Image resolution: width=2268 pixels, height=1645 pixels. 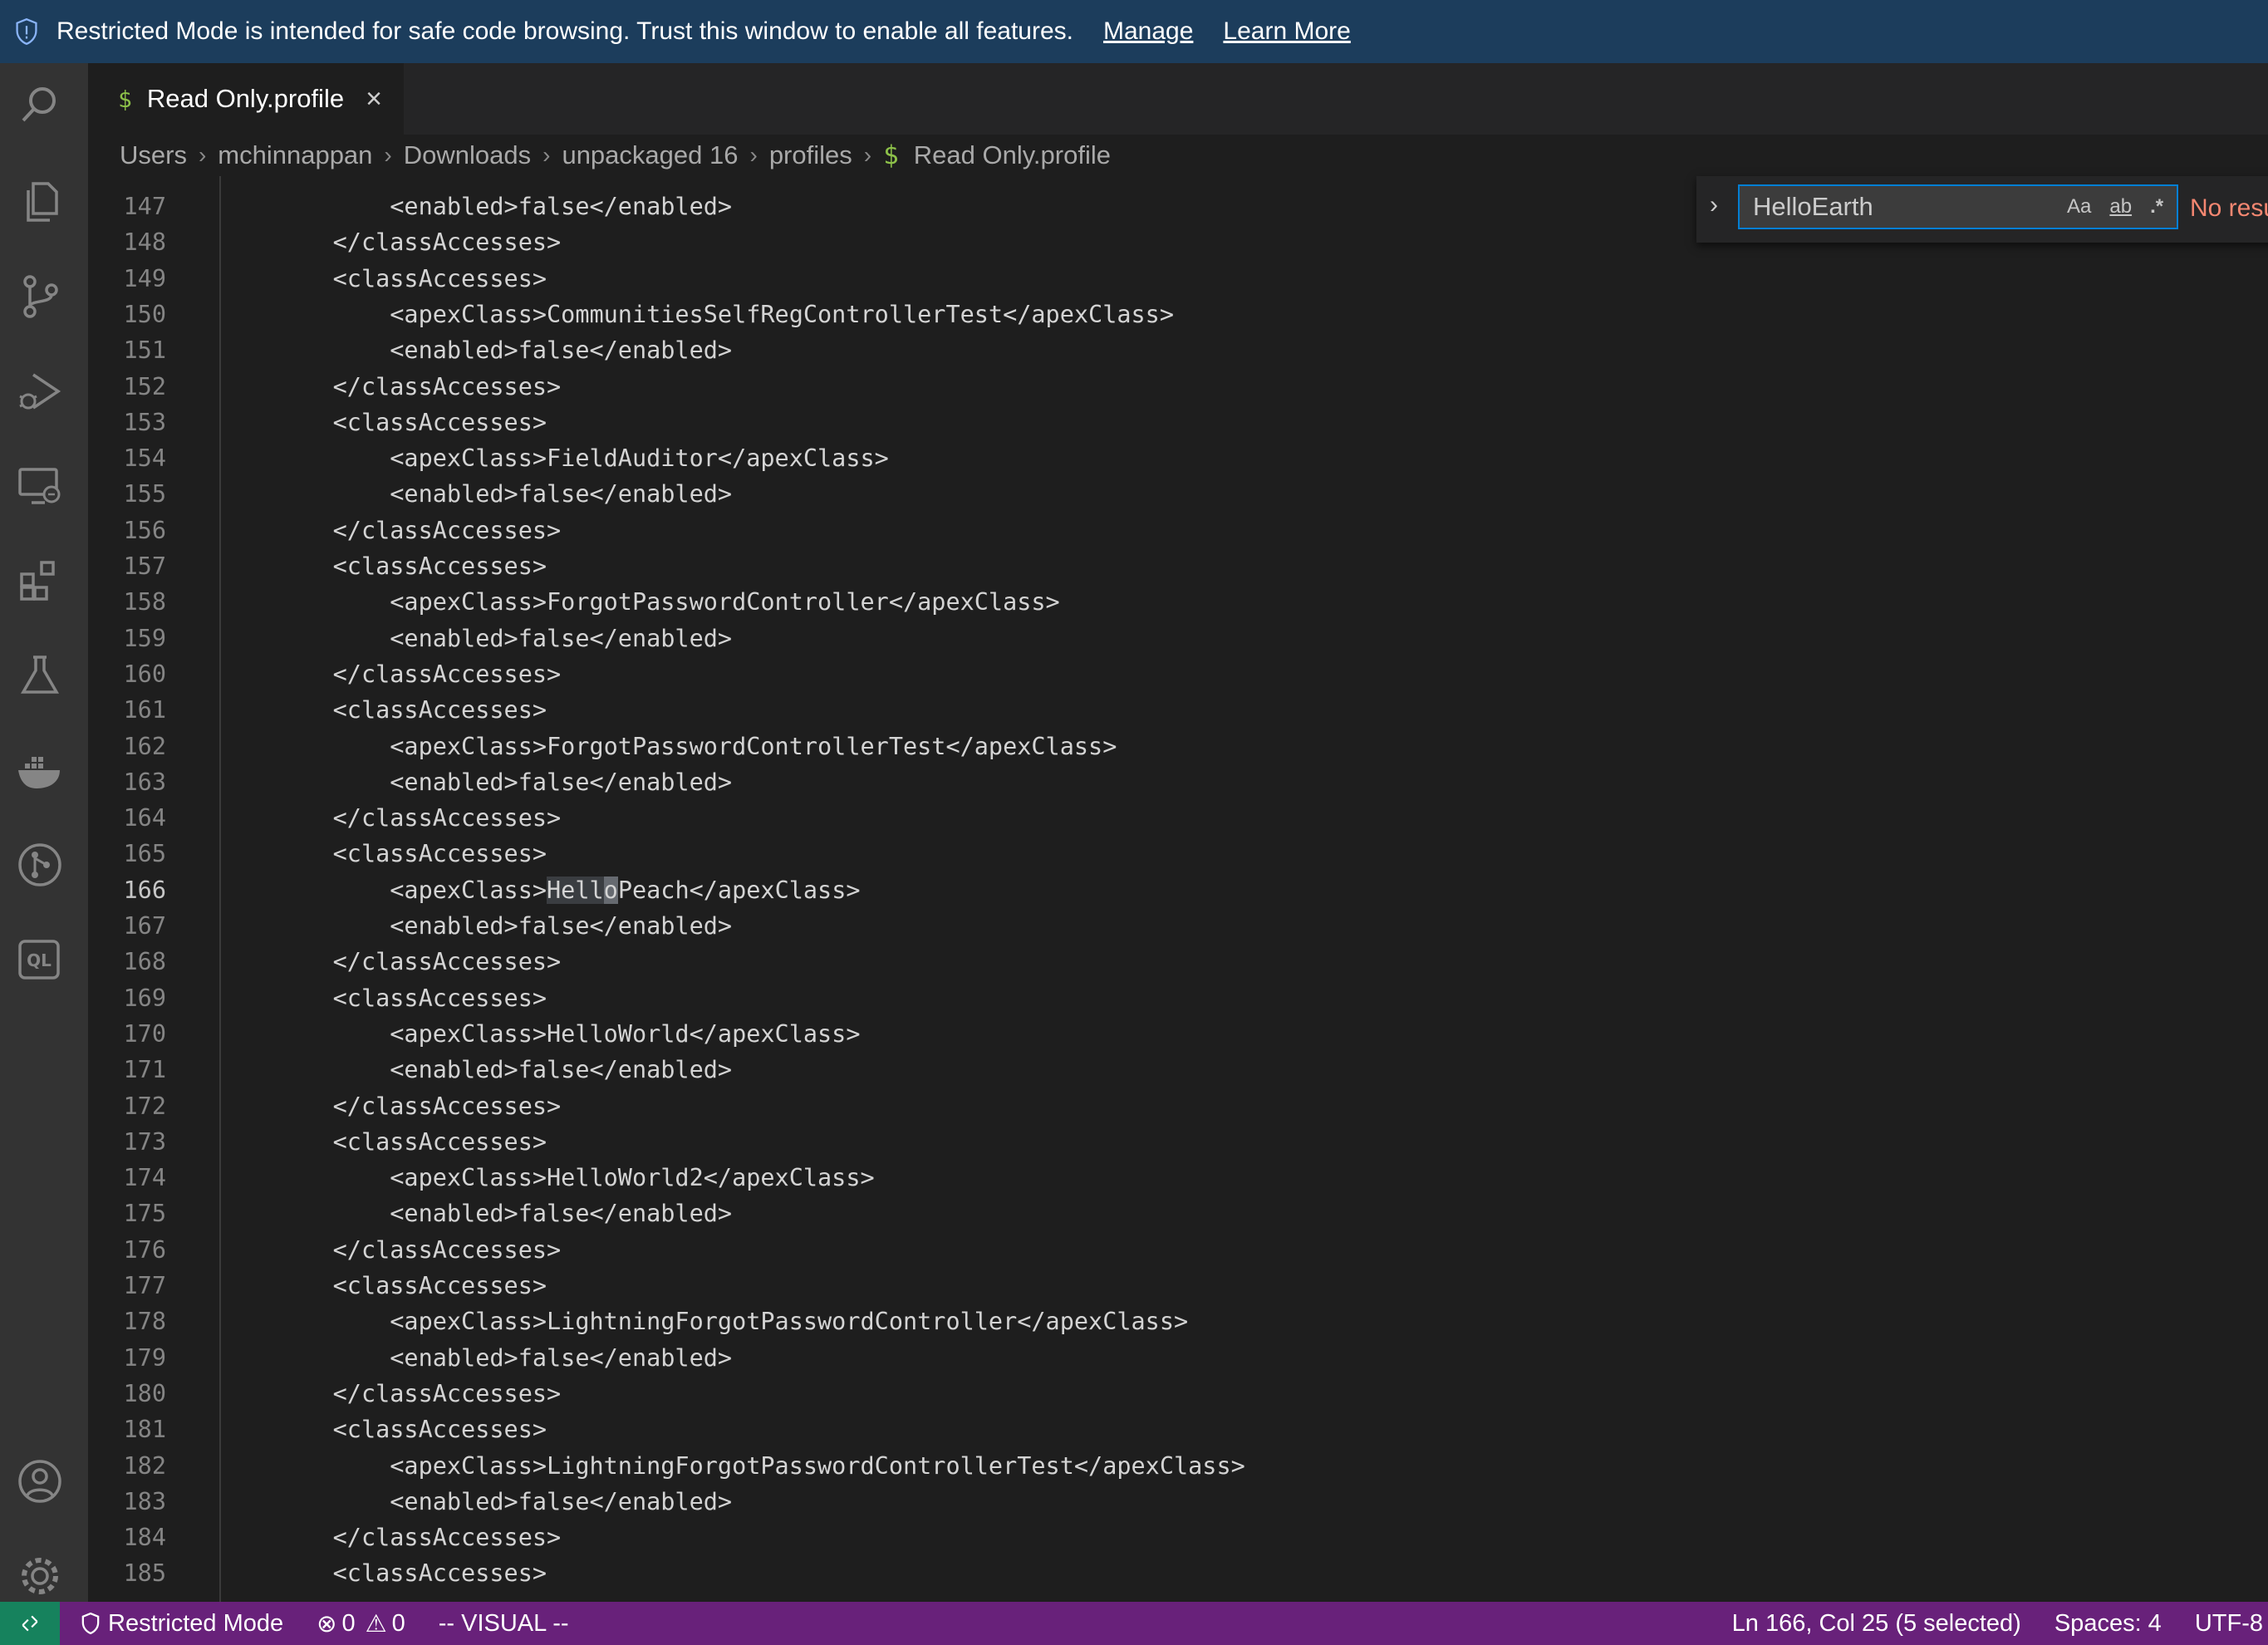 I want to click on code-line: 177 <classAccesses>, so click(x=1178, y=1286).